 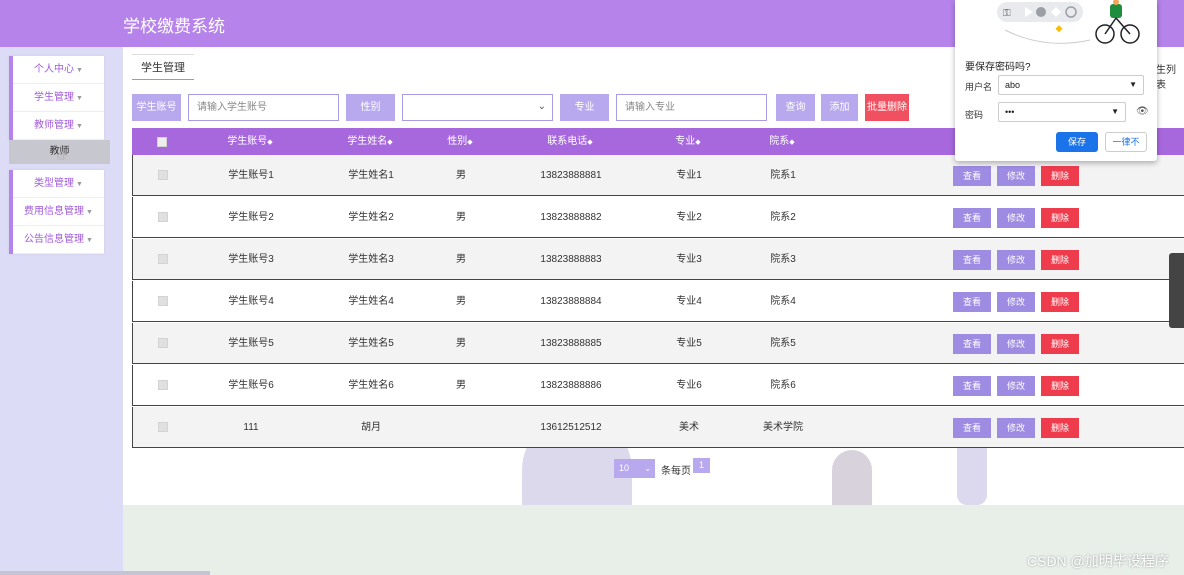 I want to click on cell-major: 专业2, so click(x=689, y=217).